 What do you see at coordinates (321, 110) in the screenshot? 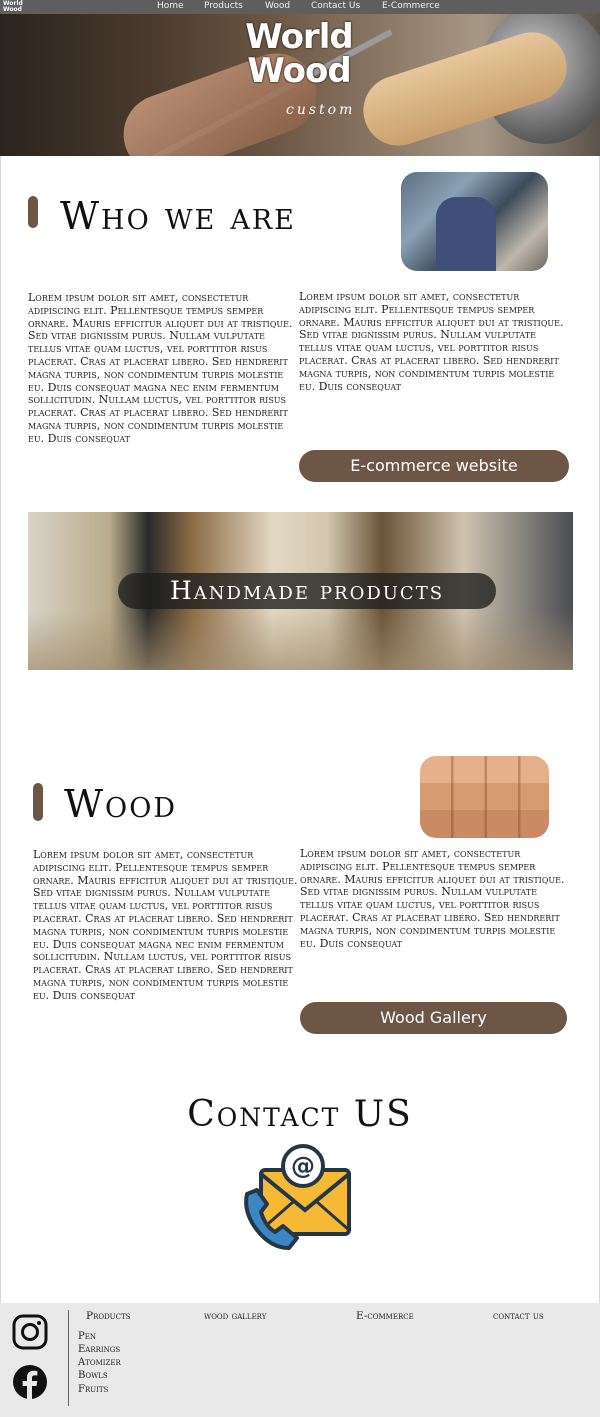
I see `logo-subtitle: custom` at bounding box center [321, 110].